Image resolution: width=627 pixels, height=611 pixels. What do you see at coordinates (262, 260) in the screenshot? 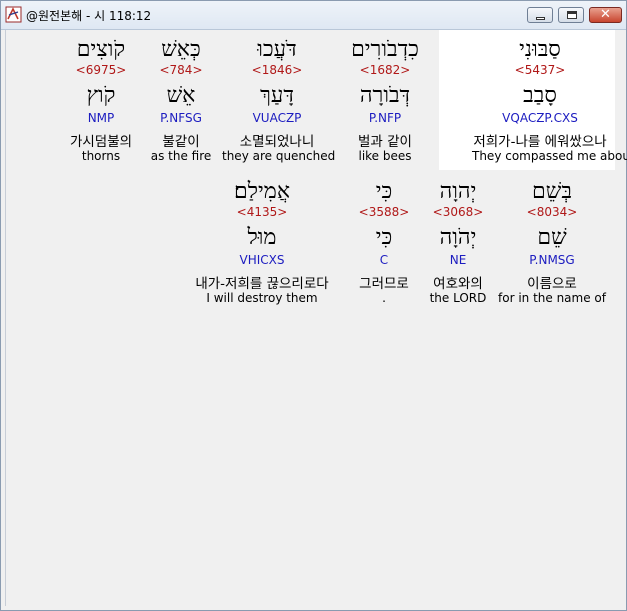
I see `morphology-code: VHICXS` at bounding box center [262, 260].